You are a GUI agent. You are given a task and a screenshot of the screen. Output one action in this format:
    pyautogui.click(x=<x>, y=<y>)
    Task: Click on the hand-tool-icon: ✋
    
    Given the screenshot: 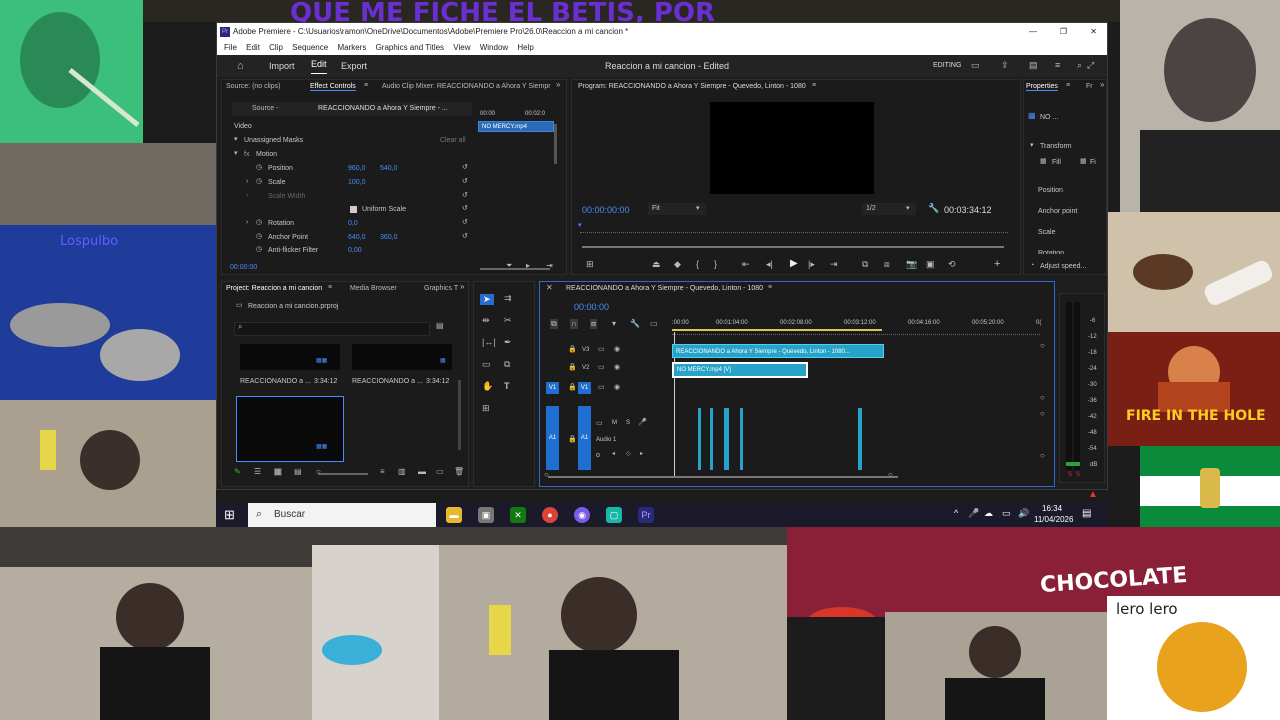 What is the action you would take?
    pyautogui.click(x=487, y=386)
    